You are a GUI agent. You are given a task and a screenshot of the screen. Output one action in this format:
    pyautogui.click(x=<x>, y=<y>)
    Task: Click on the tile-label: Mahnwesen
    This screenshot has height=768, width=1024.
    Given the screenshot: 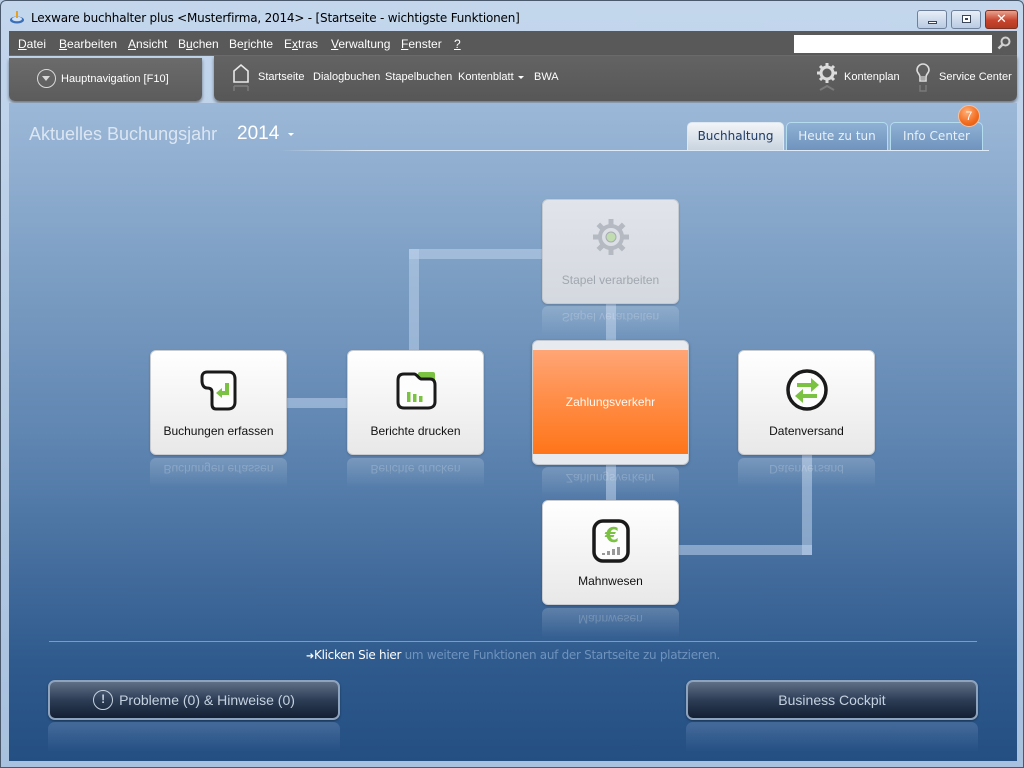 What is the action you would take?
    pyautogui.click(x=610, y=581)
    